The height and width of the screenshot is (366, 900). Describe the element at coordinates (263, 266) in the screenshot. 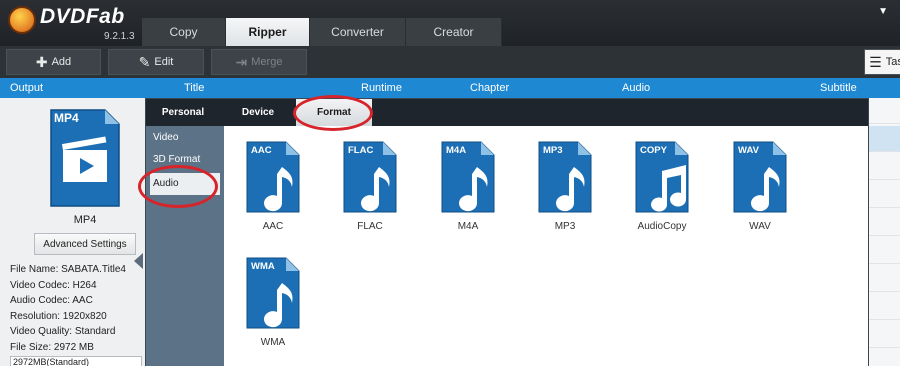

I see `format-tag: WMA` at that location.